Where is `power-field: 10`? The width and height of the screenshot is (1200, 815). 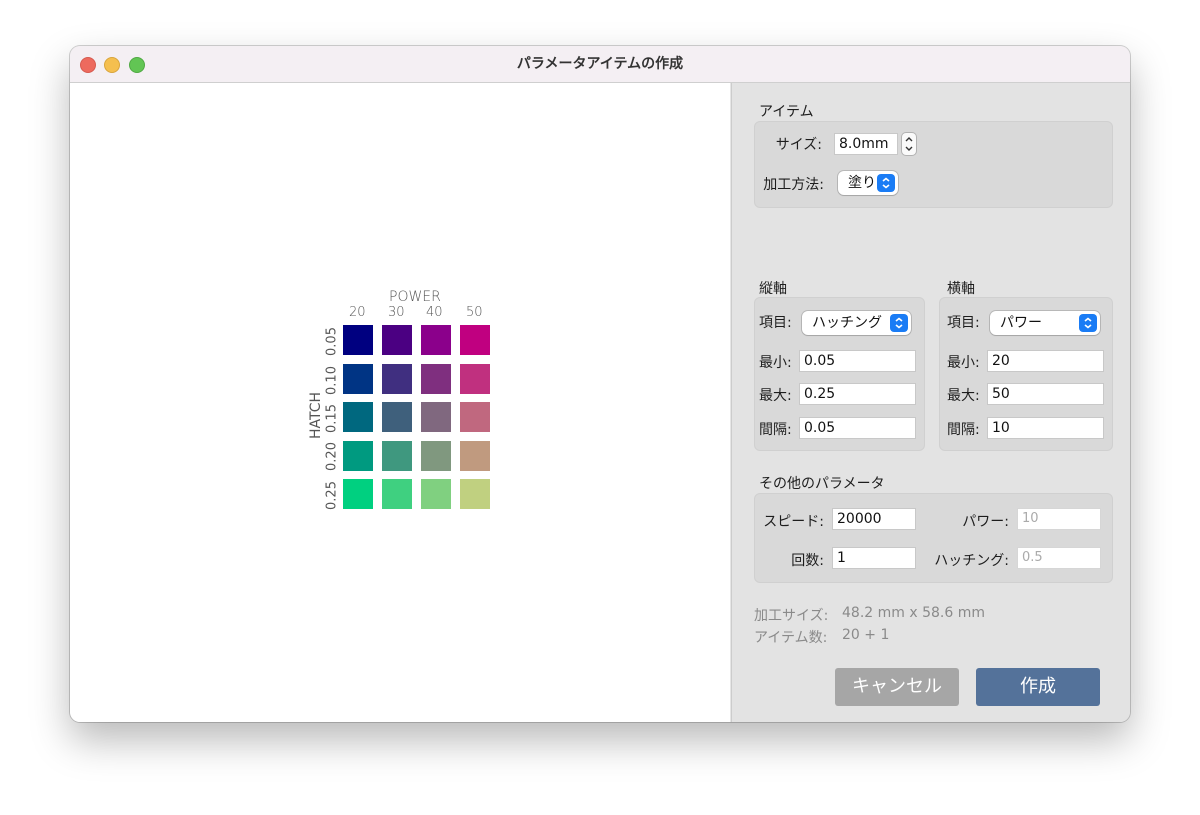
power-field: 10 is located at coordinates (1059, 519).